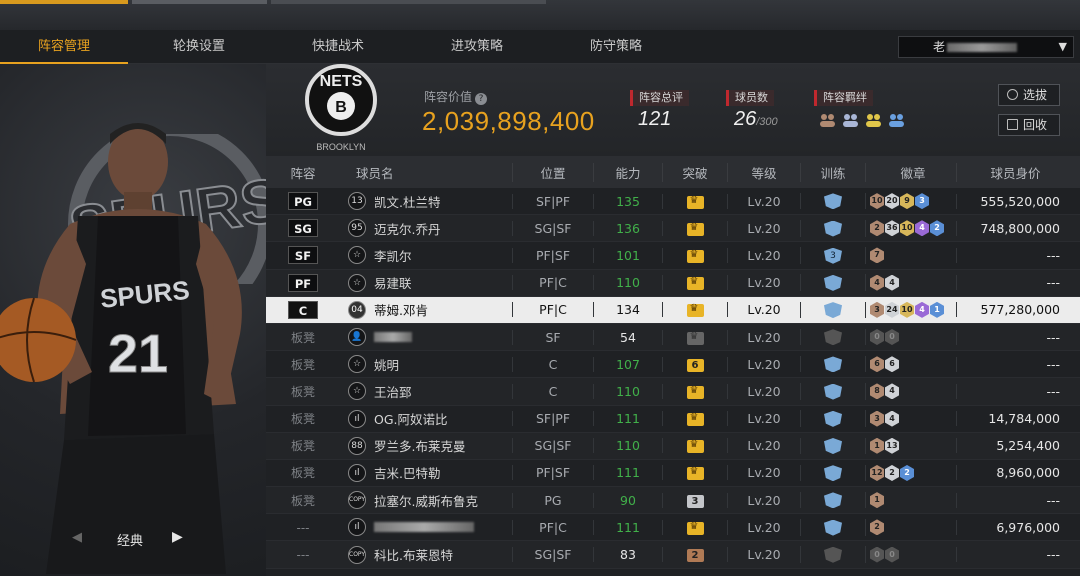 This screenshot has height=576, width=1080. I want to click on table-row: 板凳👤SF54Lv.2000---, so click(673, 337).